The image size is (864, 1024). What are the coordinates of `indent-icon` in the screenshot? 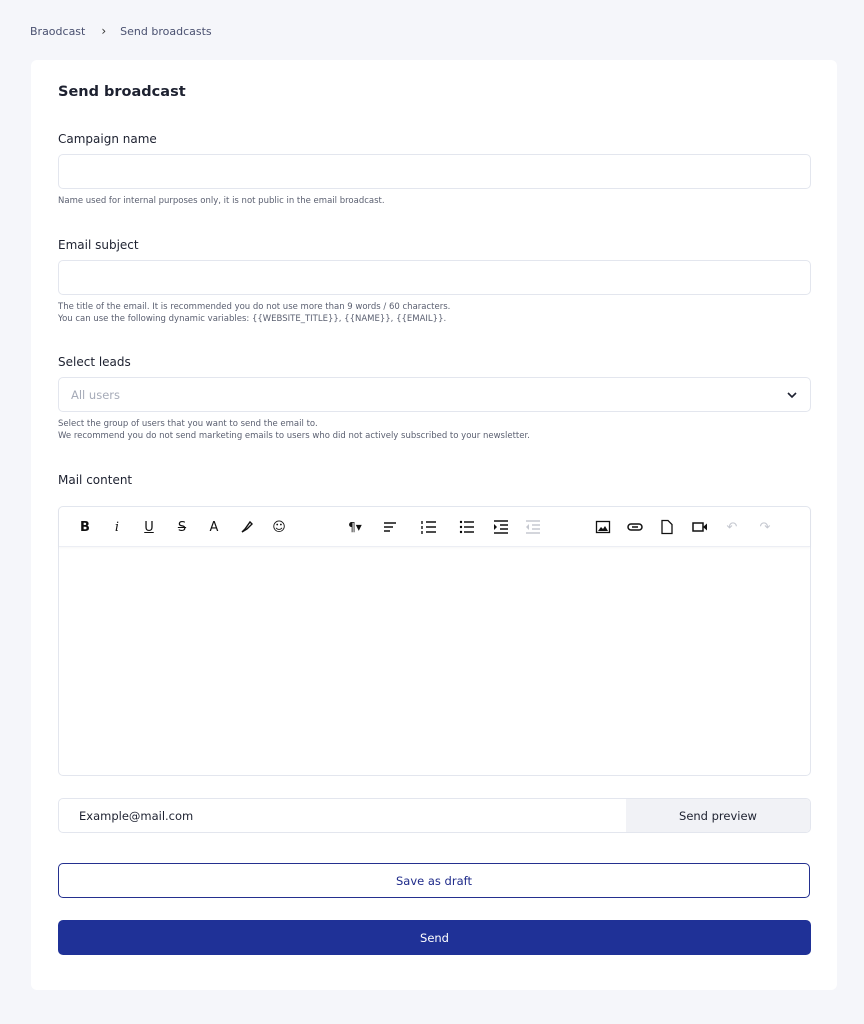 It's located at (501, 527).